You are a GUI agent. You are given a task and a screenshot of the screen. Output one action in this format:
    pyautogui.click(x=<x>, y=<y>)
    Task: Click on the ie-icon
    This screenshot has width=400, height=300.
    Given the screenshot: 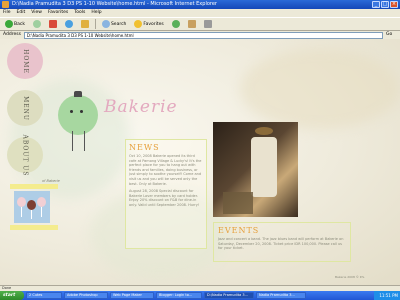 What is the action you would take?
    pyautogui.click(x=5, y=4)
    